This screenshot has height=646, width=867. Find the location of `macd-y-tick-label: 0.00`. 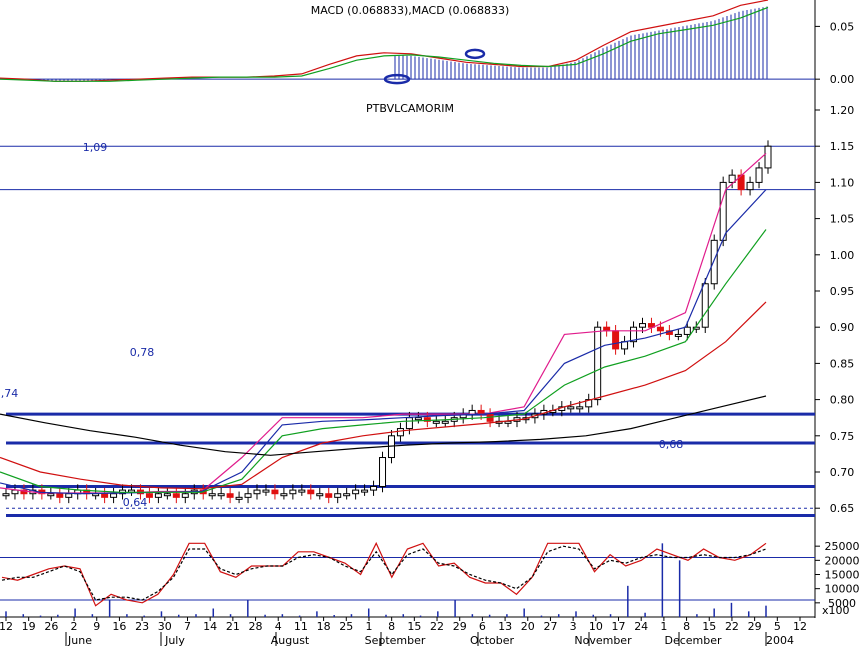

macd-y-tick-label: 0.00 is located at coordinates (842, 79).